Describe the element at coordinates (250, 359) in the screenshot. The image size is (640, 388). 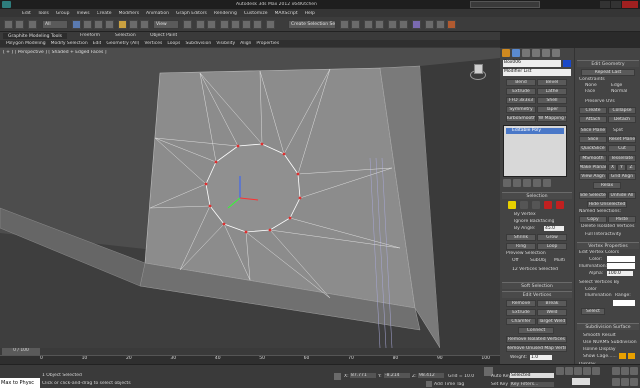
I see `track-bar: 0 10 20 30 40 50 60 70 80 90 100` at that location.